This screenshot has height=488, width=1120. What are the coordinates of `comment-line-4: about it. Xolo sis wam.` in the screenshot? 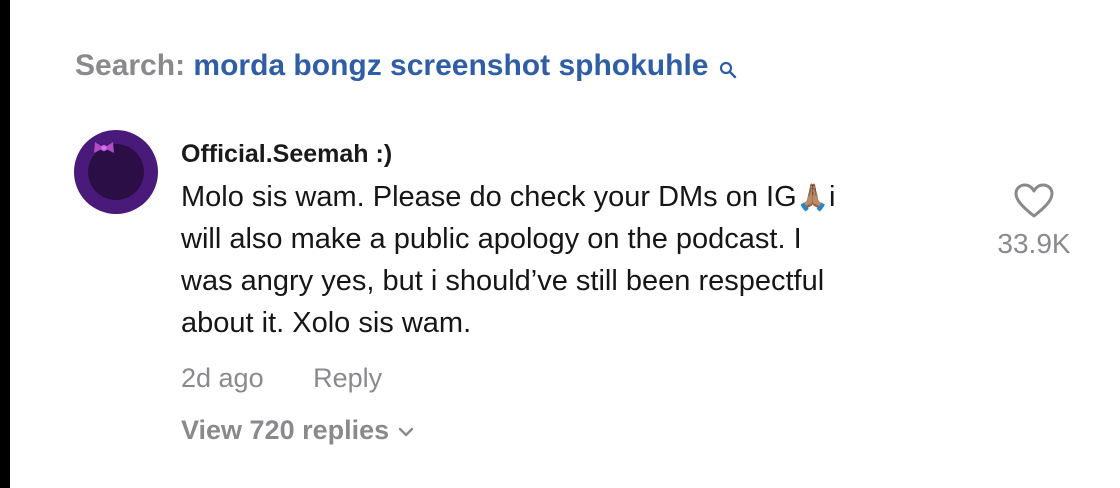 It's located at (326, 323).